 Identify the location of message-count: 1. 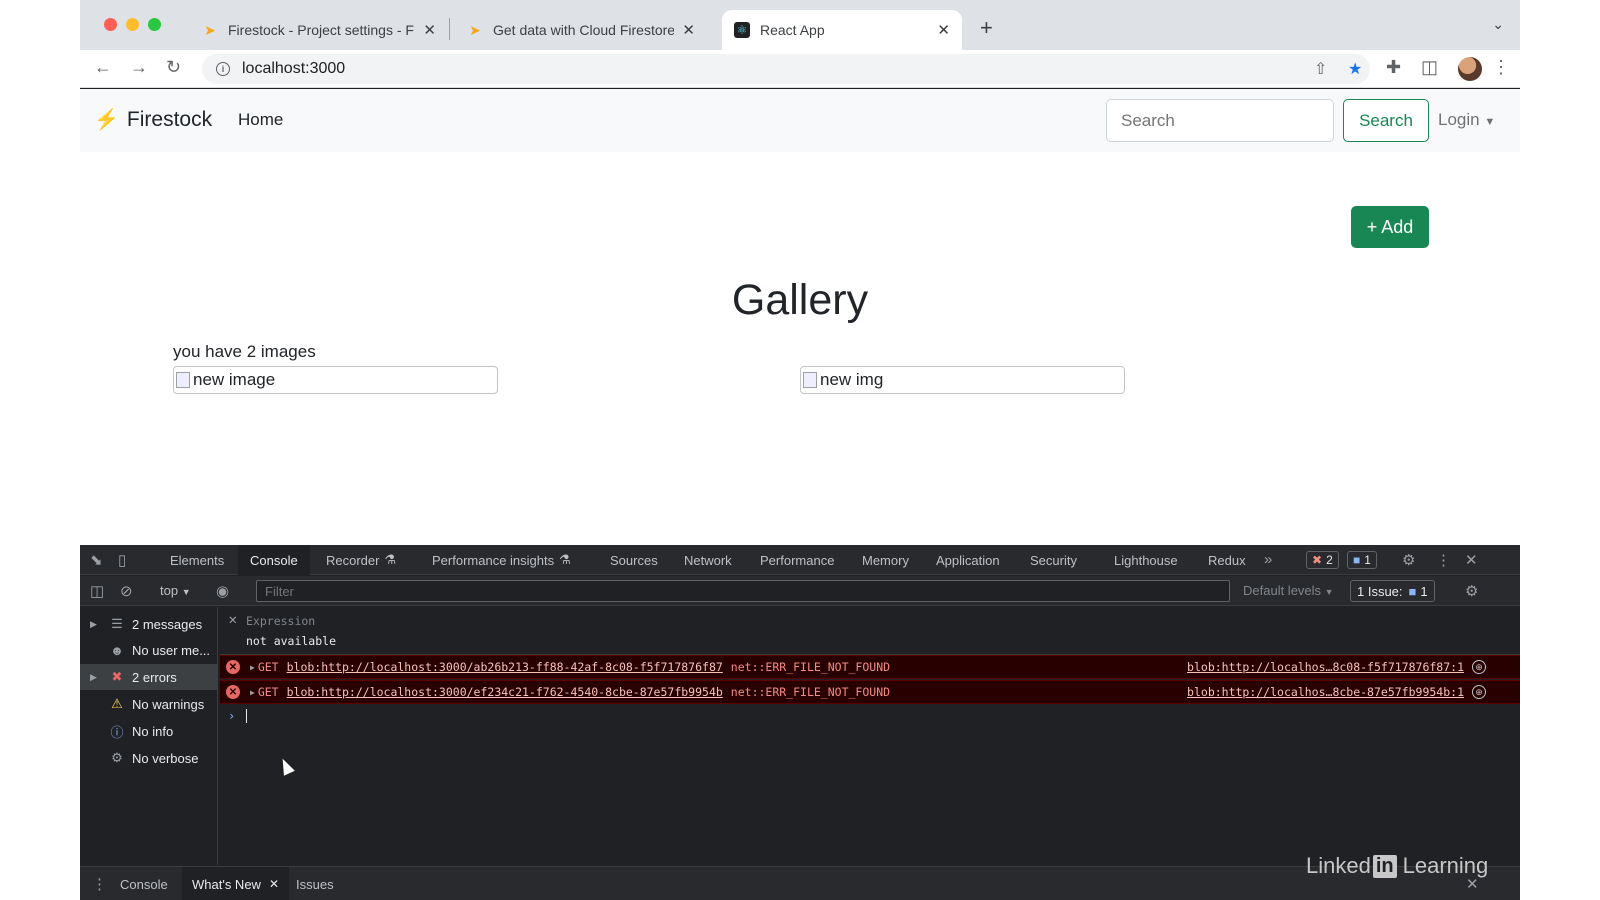
(1367, 560).